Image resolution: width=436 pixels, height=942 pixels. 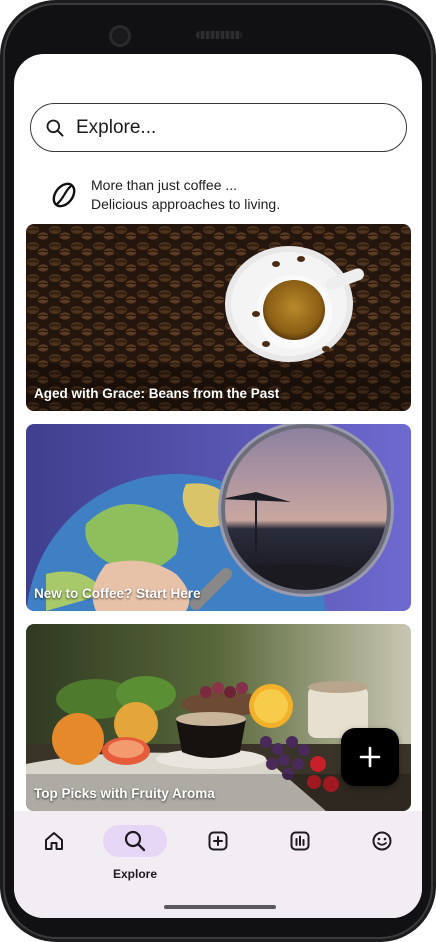 What do you see at coordinates (186, 204) in the screenshot?
I see `tagline-line-2: Delicious approaches to living.` at bounding box center [186, 204].